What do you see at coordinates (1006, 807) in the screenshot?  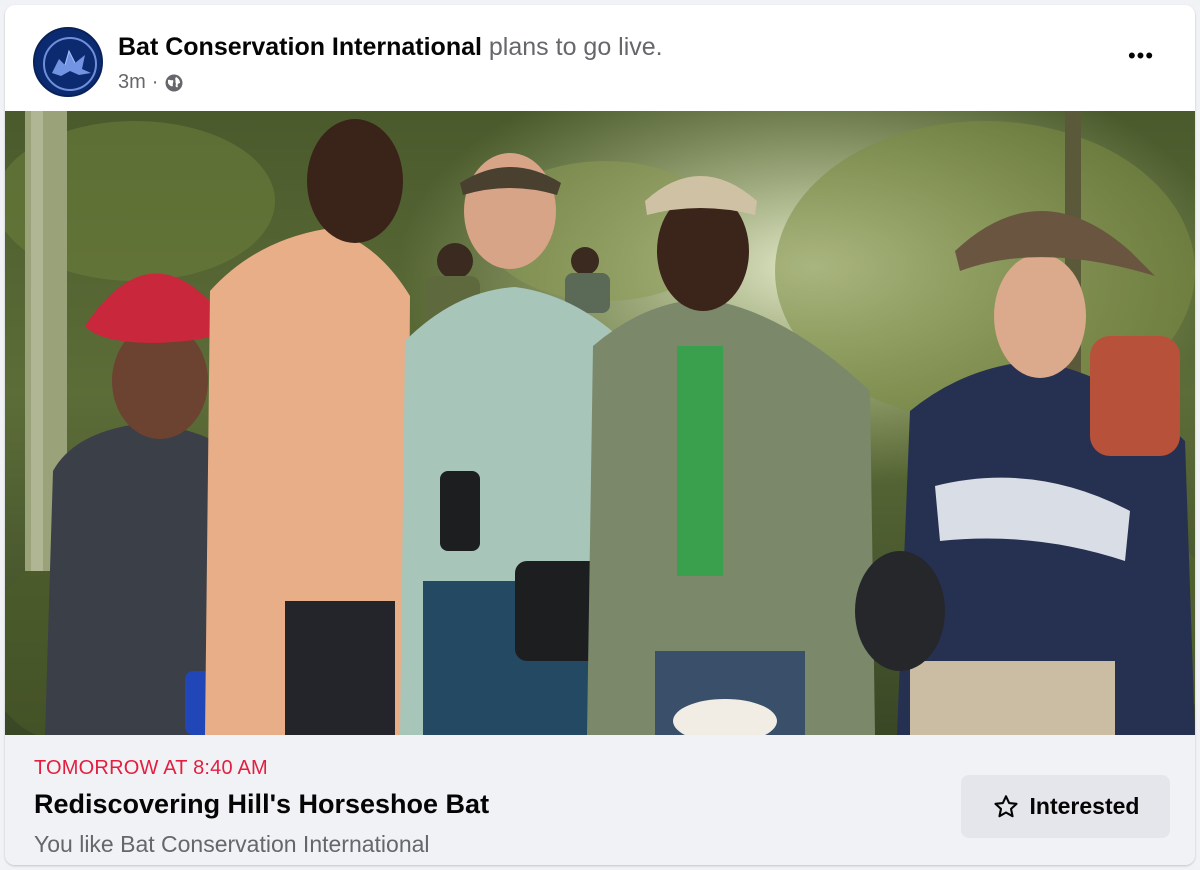 I see `star-outline-icon` at bounding box center [1006, 807].